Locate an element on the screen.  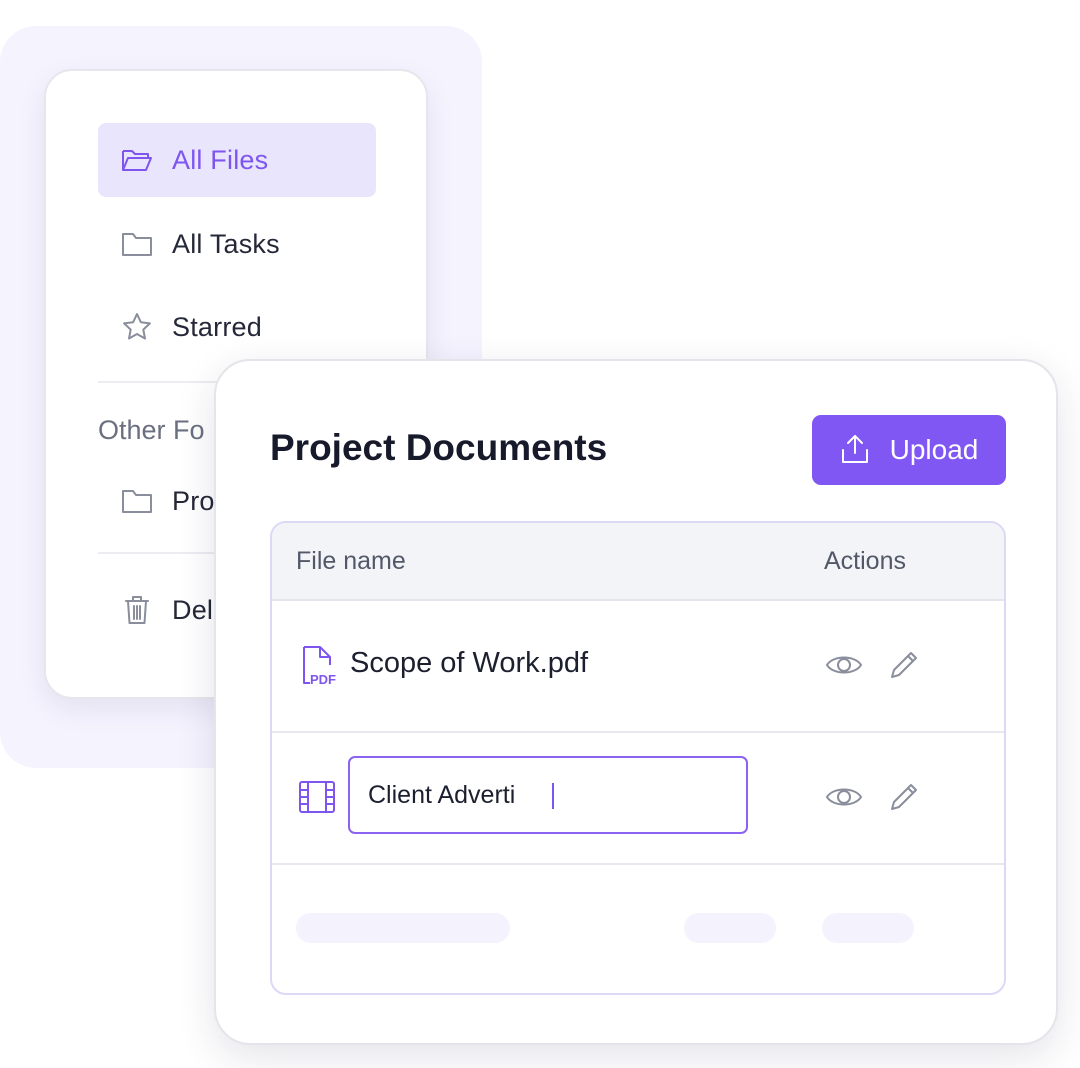
sidebar-item-label: Del is located at coordinates (193, 609).